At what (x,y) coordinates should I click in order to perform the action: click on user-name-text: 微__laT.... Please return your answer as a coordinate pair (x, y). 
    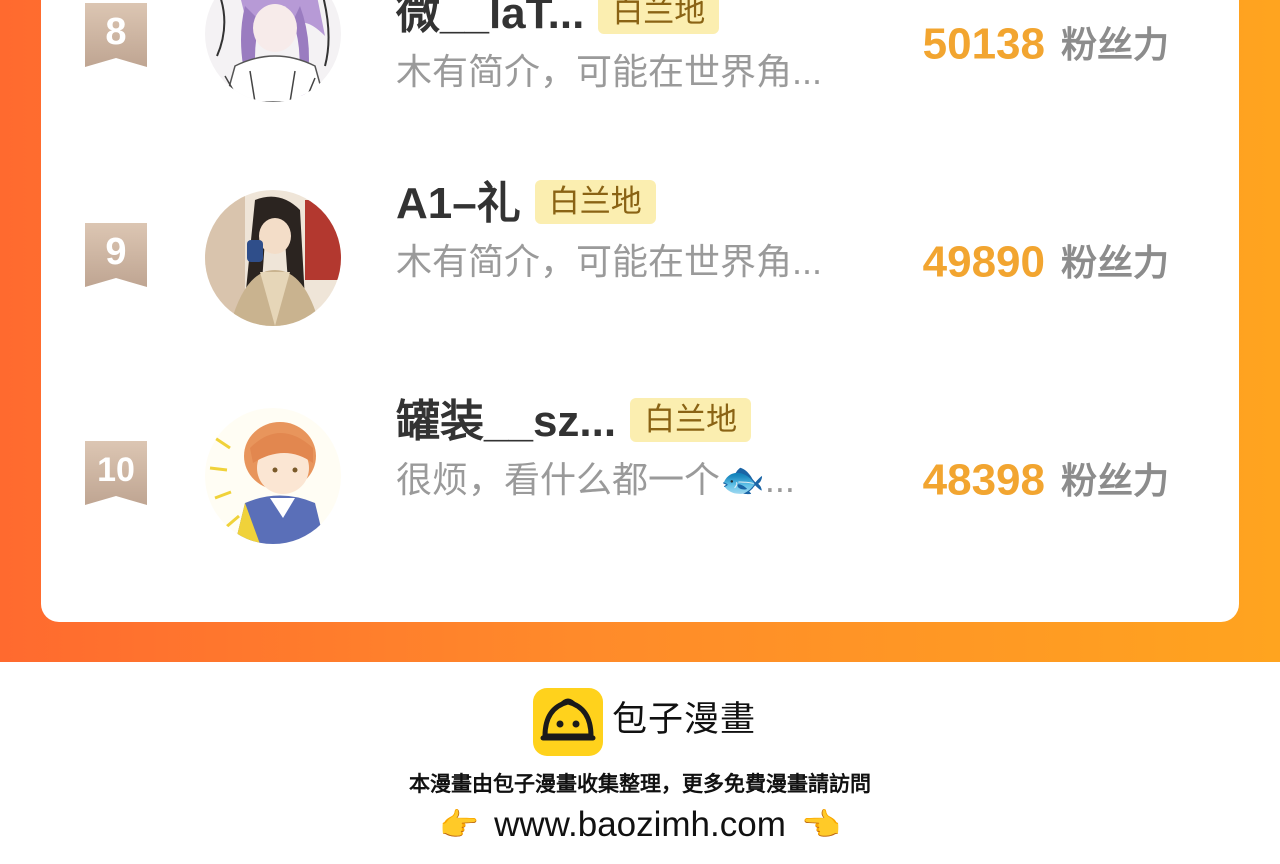
    Looking at the image, I should click on (490, 19).